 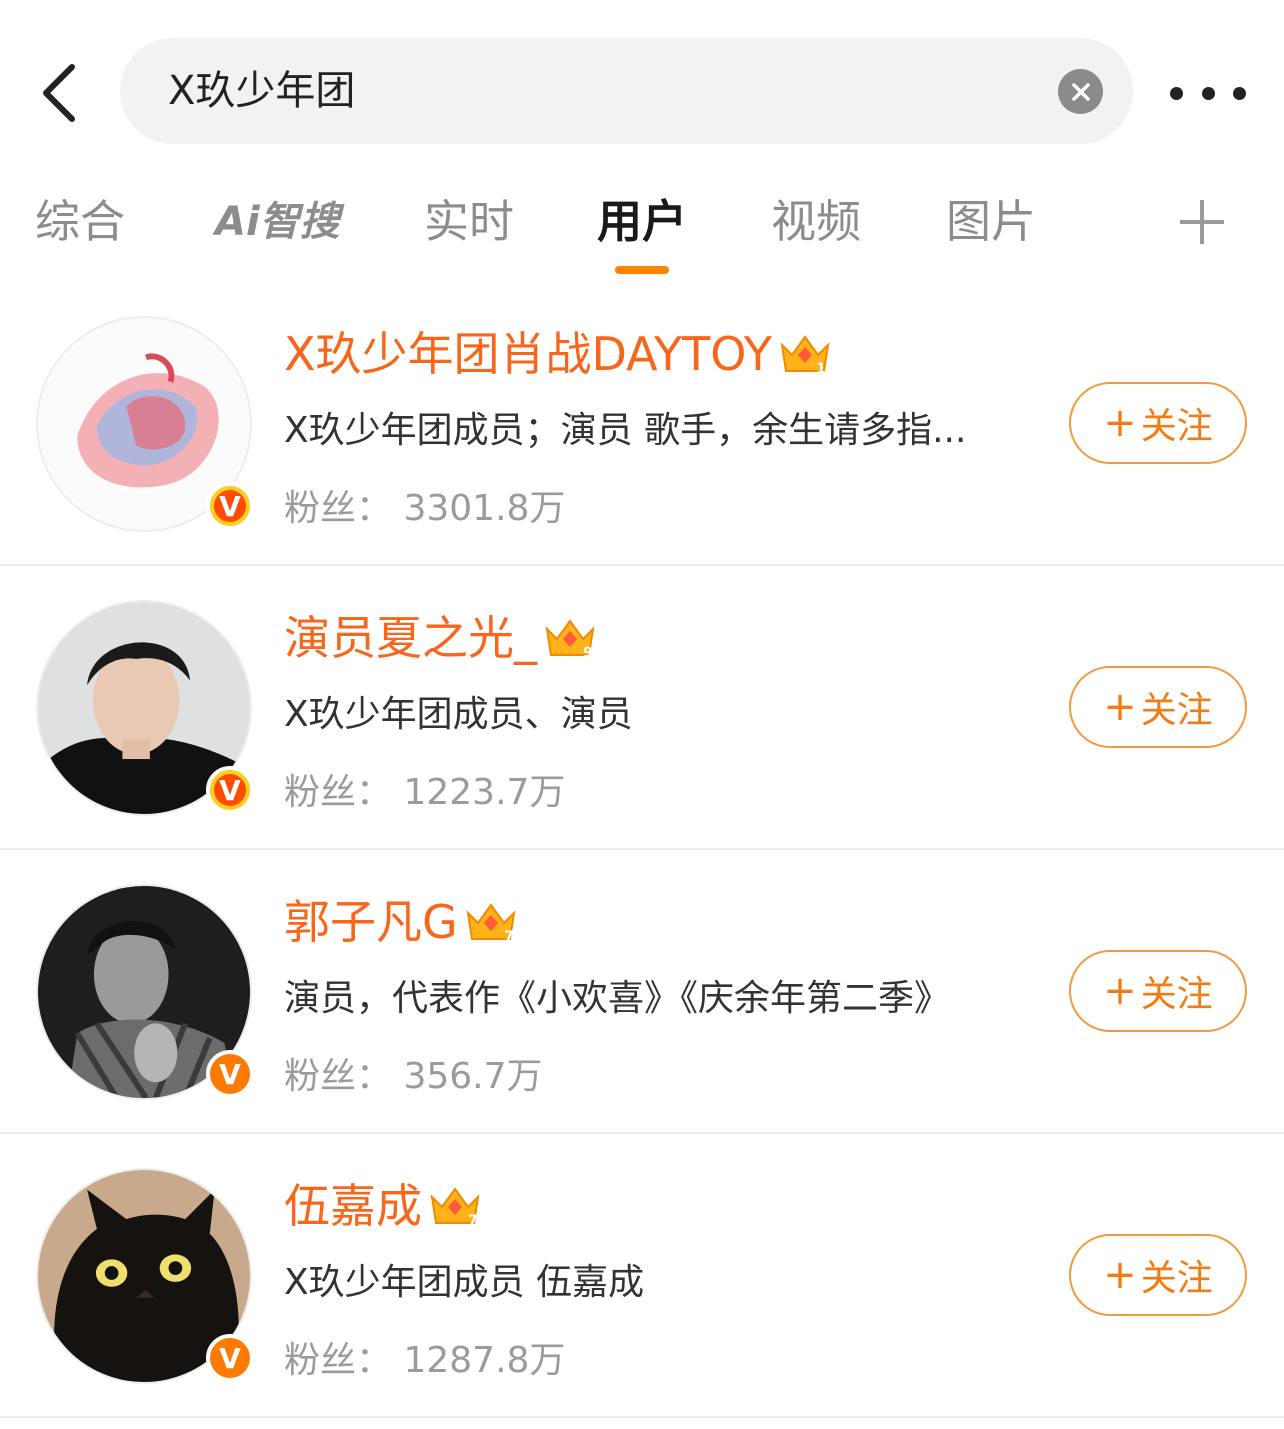 What do you see at coordinates (458, 714) in the screenshot?
I see `user-description: X玖少年团成员、演员` at bounding box center [458, 714].